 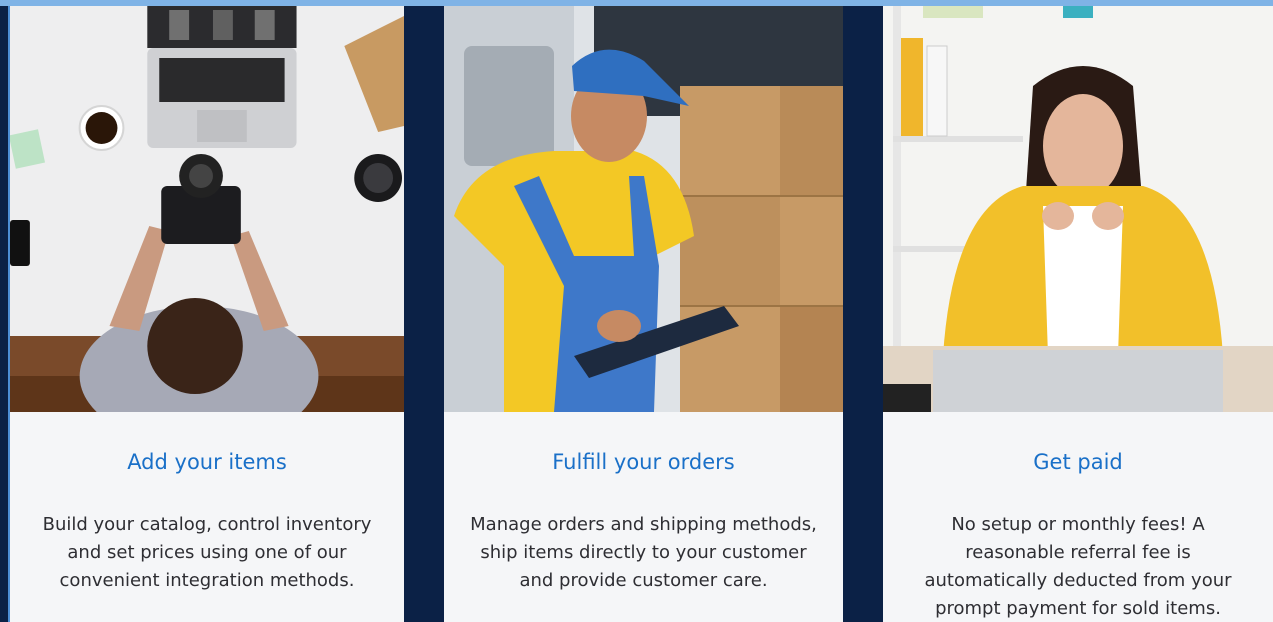 What do you see at coordinates (1078, 462) in the screenshot?
I see `card-title: Get paid` at bounding box center [1078, 462].